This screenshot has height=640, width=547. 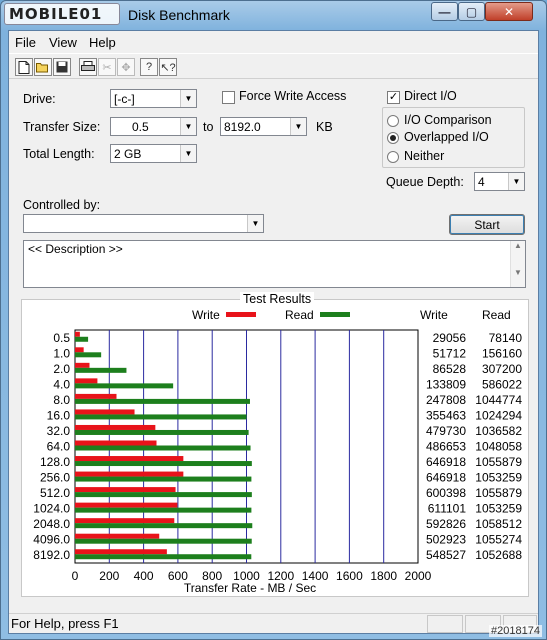 I want to click on x-tick-label: 1600, so click(x=349, y=576).